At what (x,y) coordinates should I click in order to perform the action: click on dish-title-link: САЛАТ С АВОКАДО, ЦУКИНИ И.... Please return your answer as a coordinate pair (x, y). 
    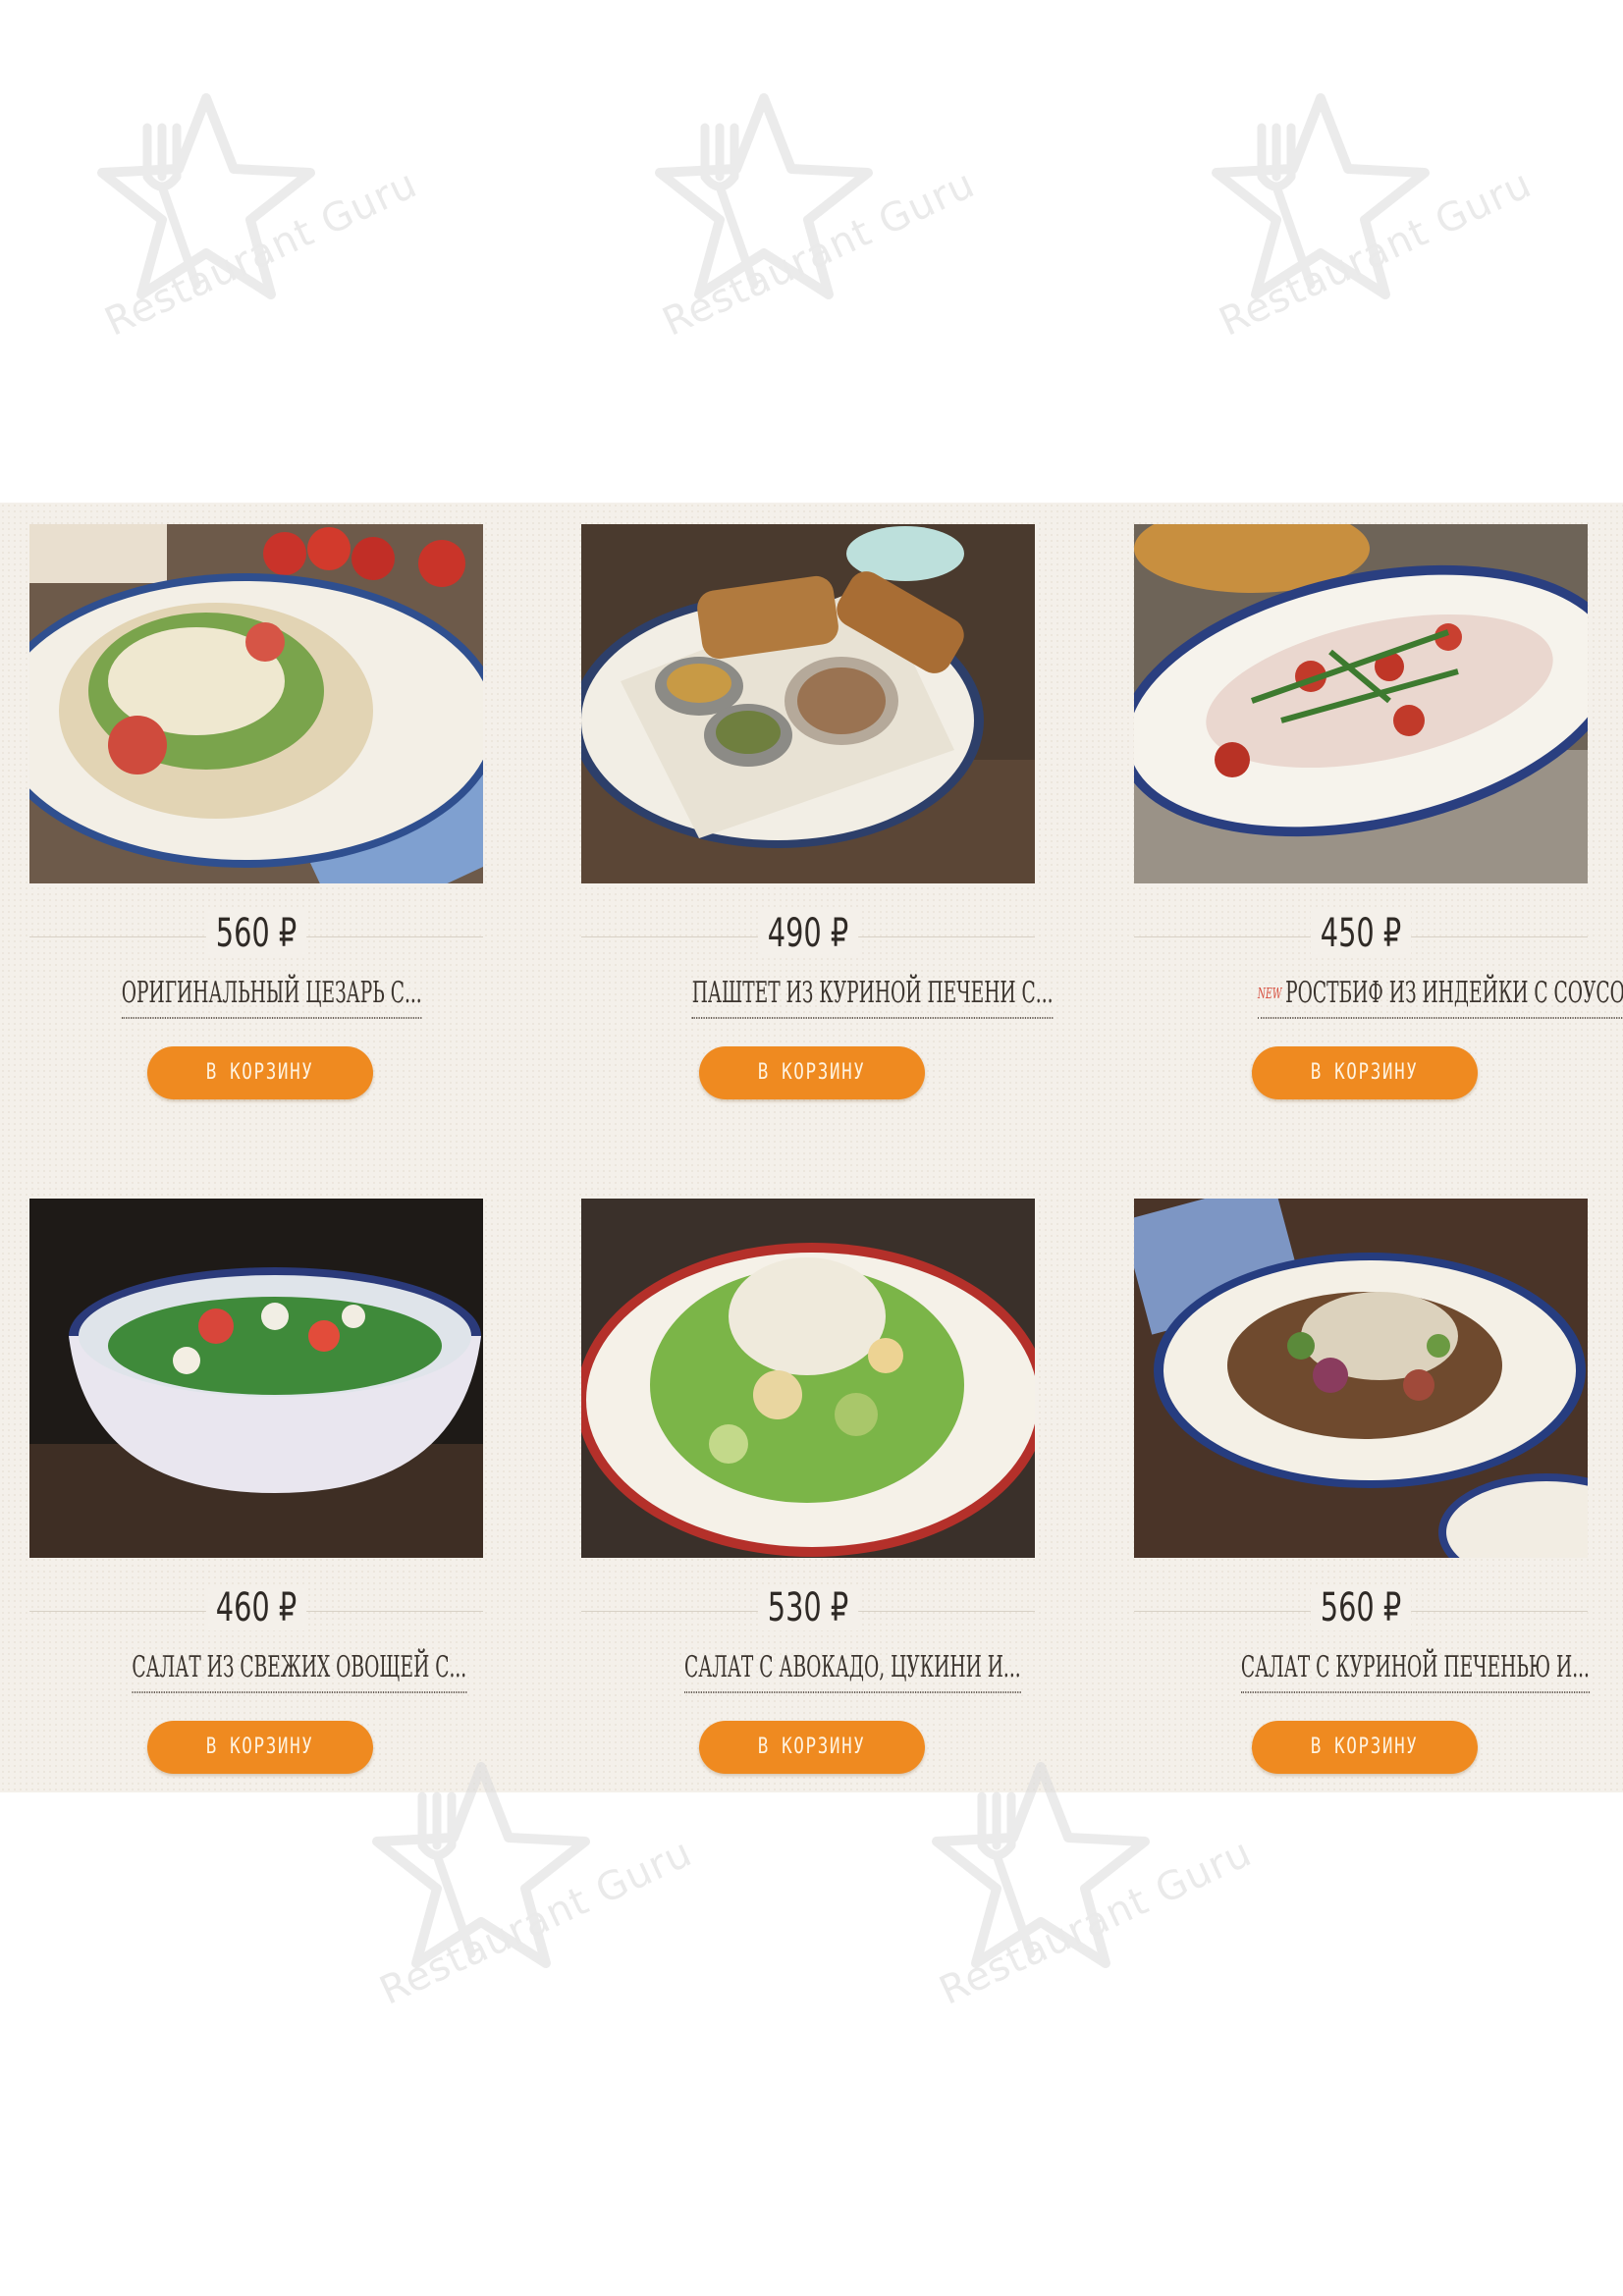
    Looking at the image, I should click on (852, 1670).